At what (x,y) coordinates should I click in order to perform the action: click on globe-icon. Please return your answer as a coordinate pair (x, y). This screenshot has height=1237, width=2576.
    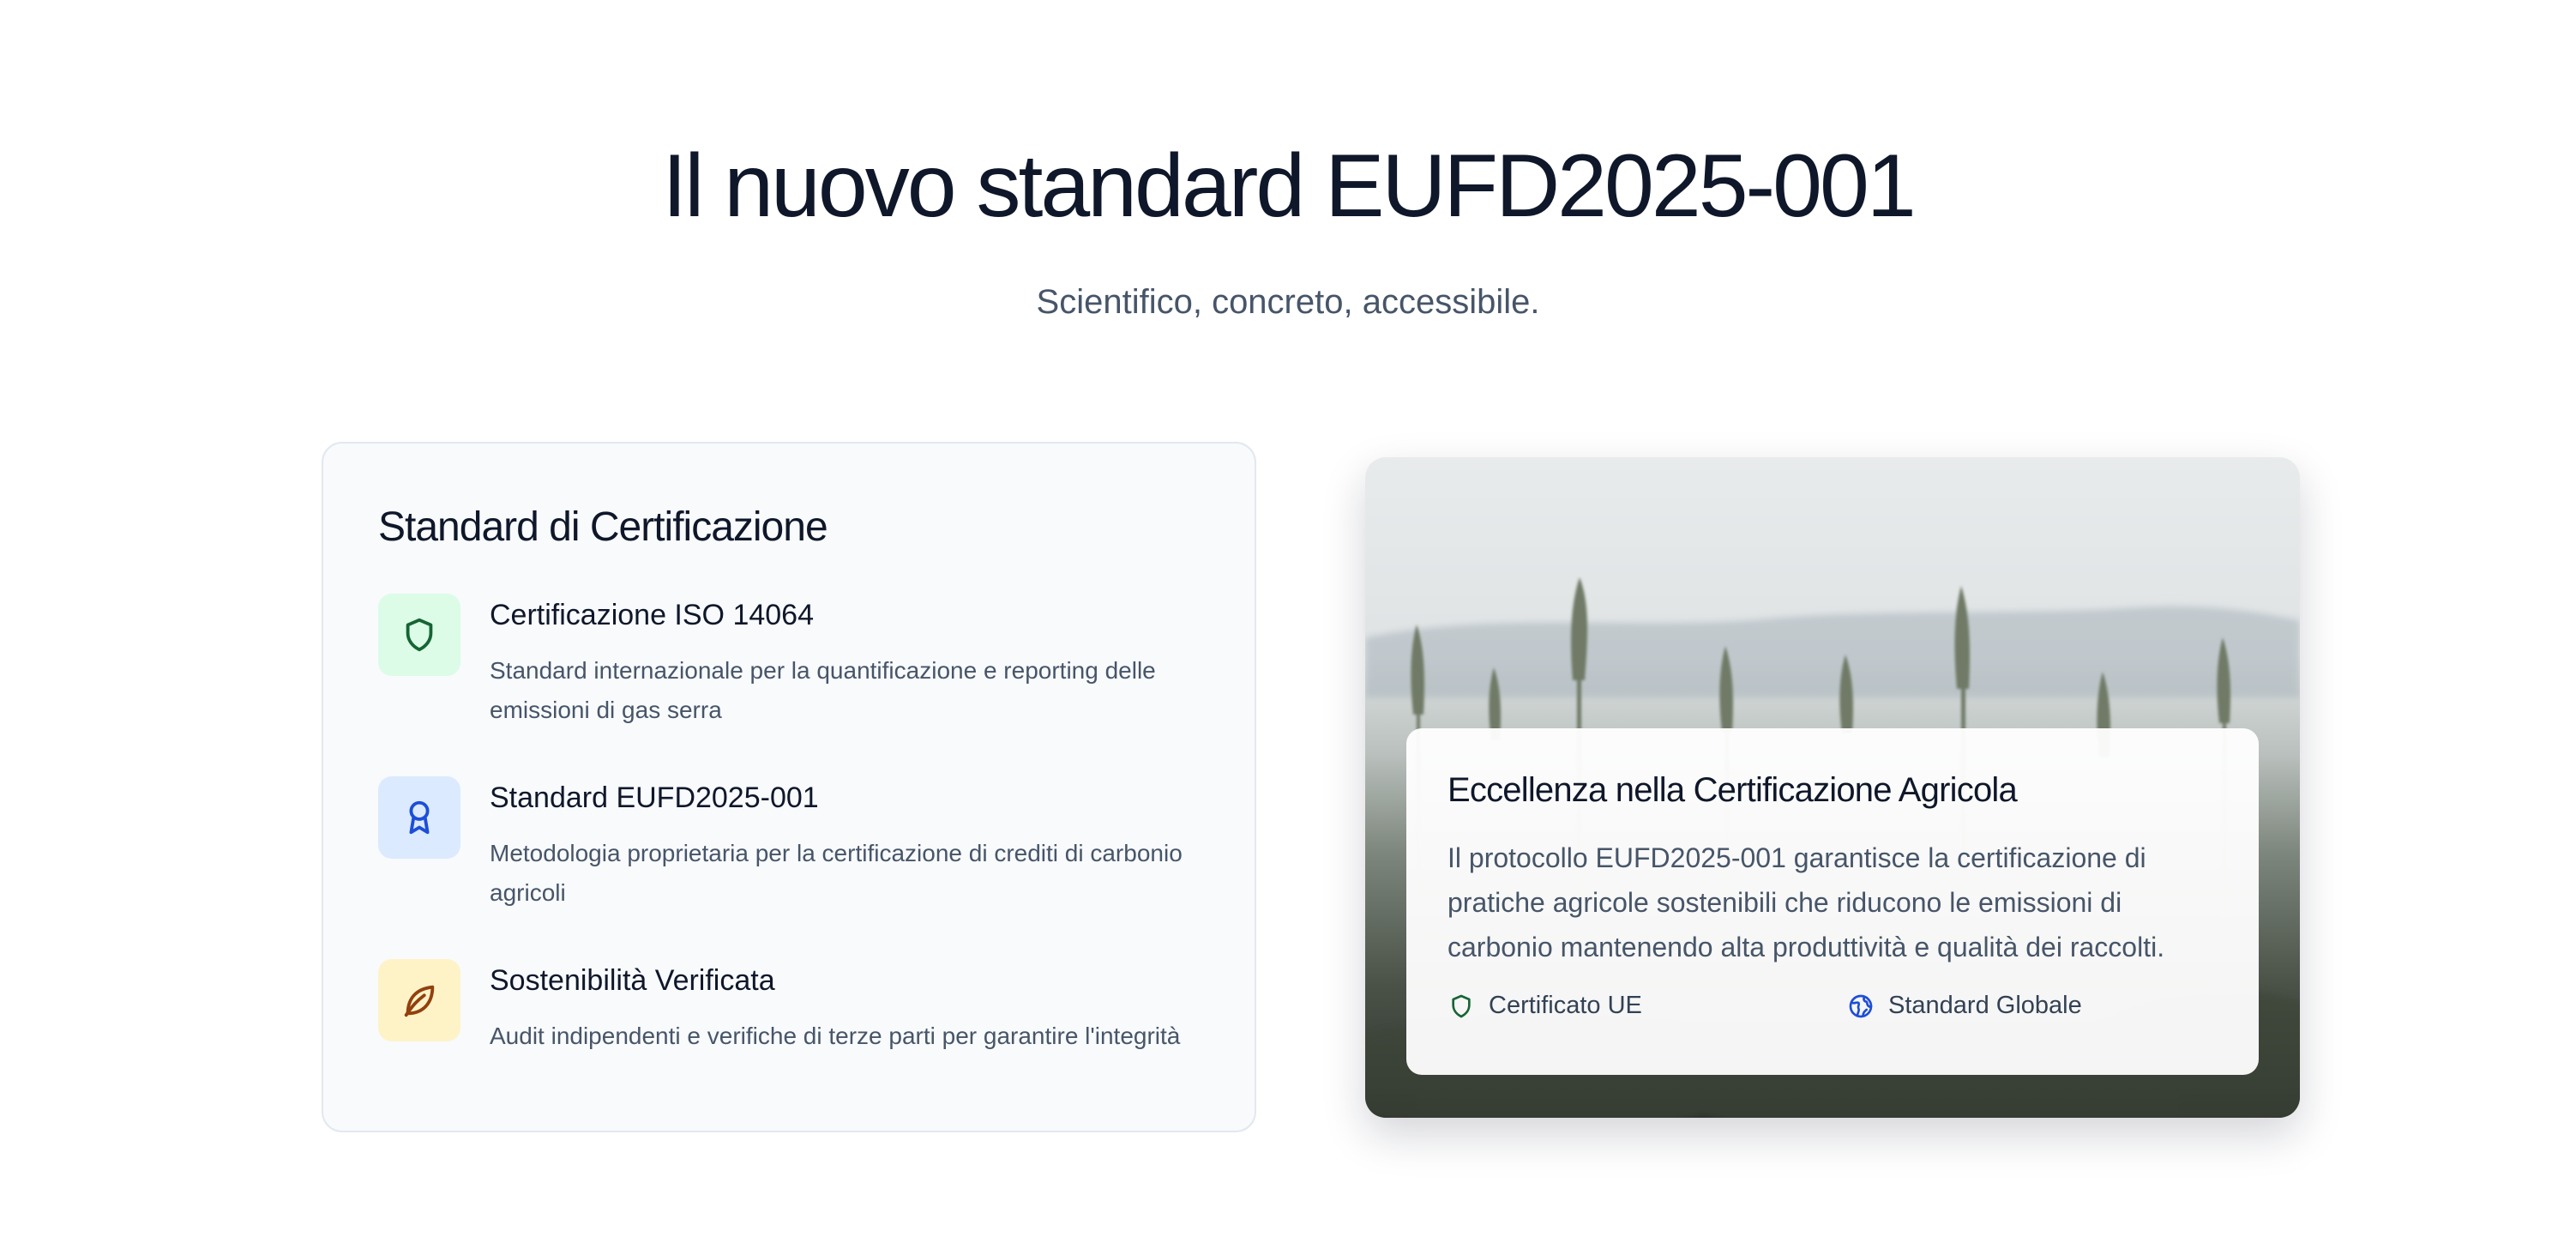
    Looking at the image, I should click on (1861, 1005).